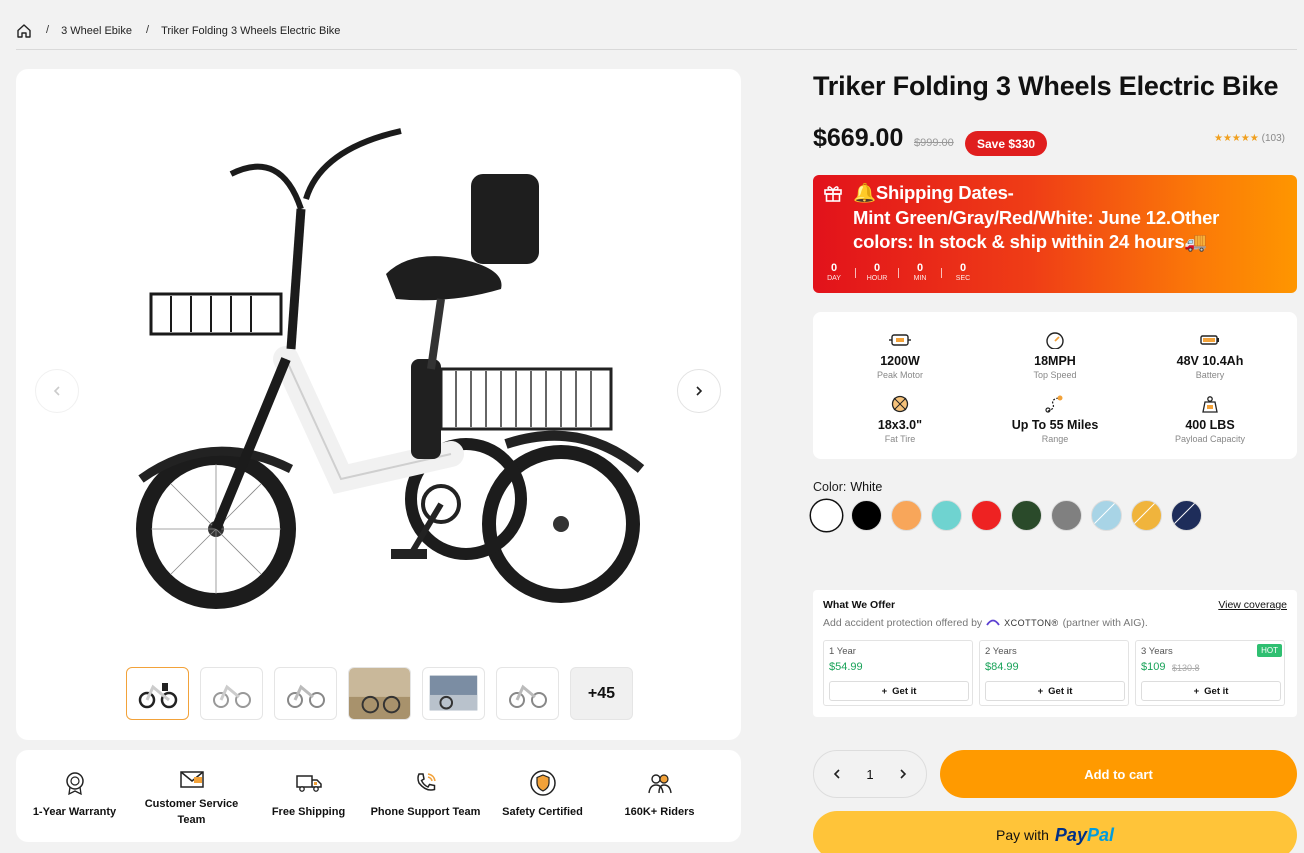 The height and width of the screenshot is (853, 1304). I want to click on breadcrumb-current: Triker Folding 3 Wheels Electric Bike, so click(251, 31).